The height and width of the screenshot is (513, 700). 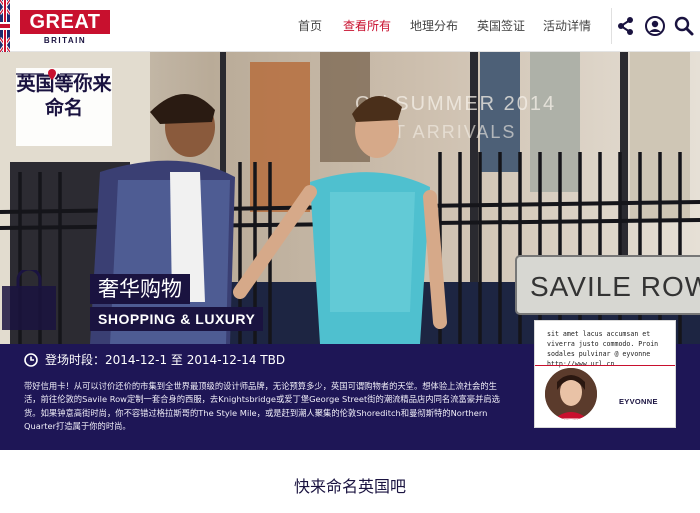 What do you see at coordinates (448, 132) in the screenshot?
I see `window-text-arrivals: ST ARRIVALS` at bounding box center [448, 132].